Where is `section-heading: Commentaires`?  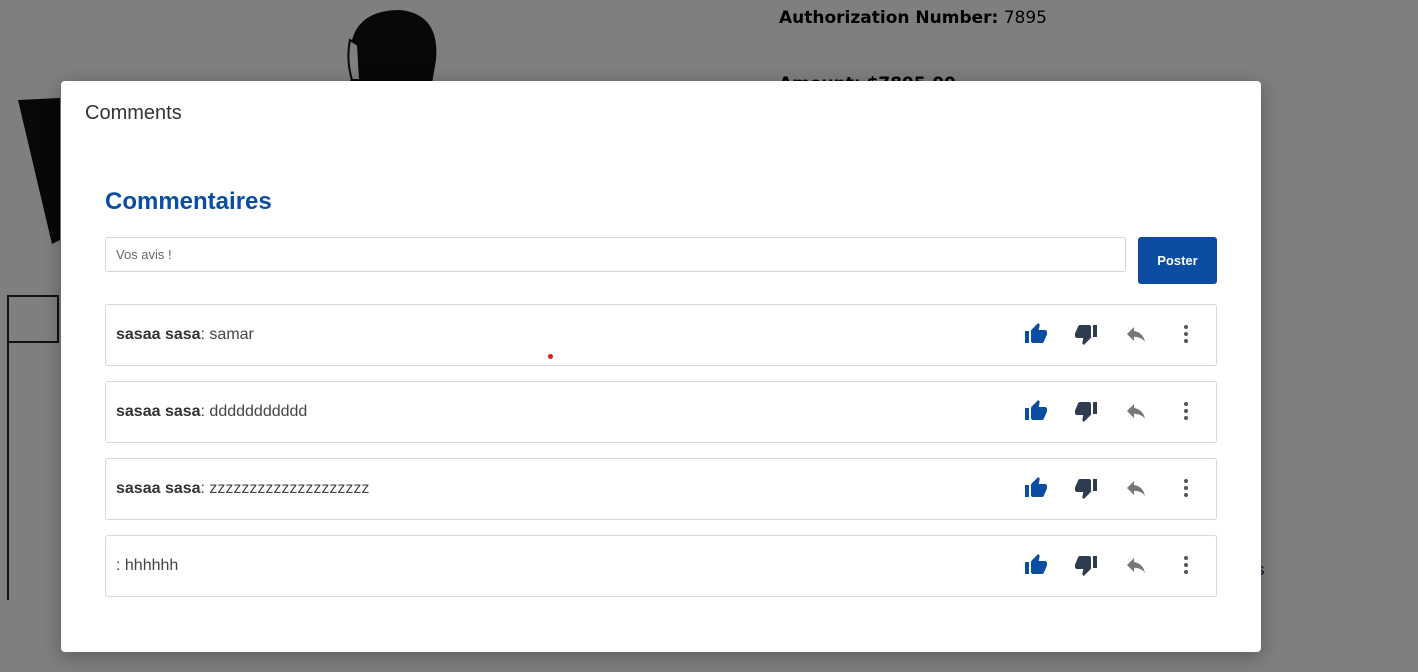 section-heading: Commentaires is located at coordinates (188, 201).